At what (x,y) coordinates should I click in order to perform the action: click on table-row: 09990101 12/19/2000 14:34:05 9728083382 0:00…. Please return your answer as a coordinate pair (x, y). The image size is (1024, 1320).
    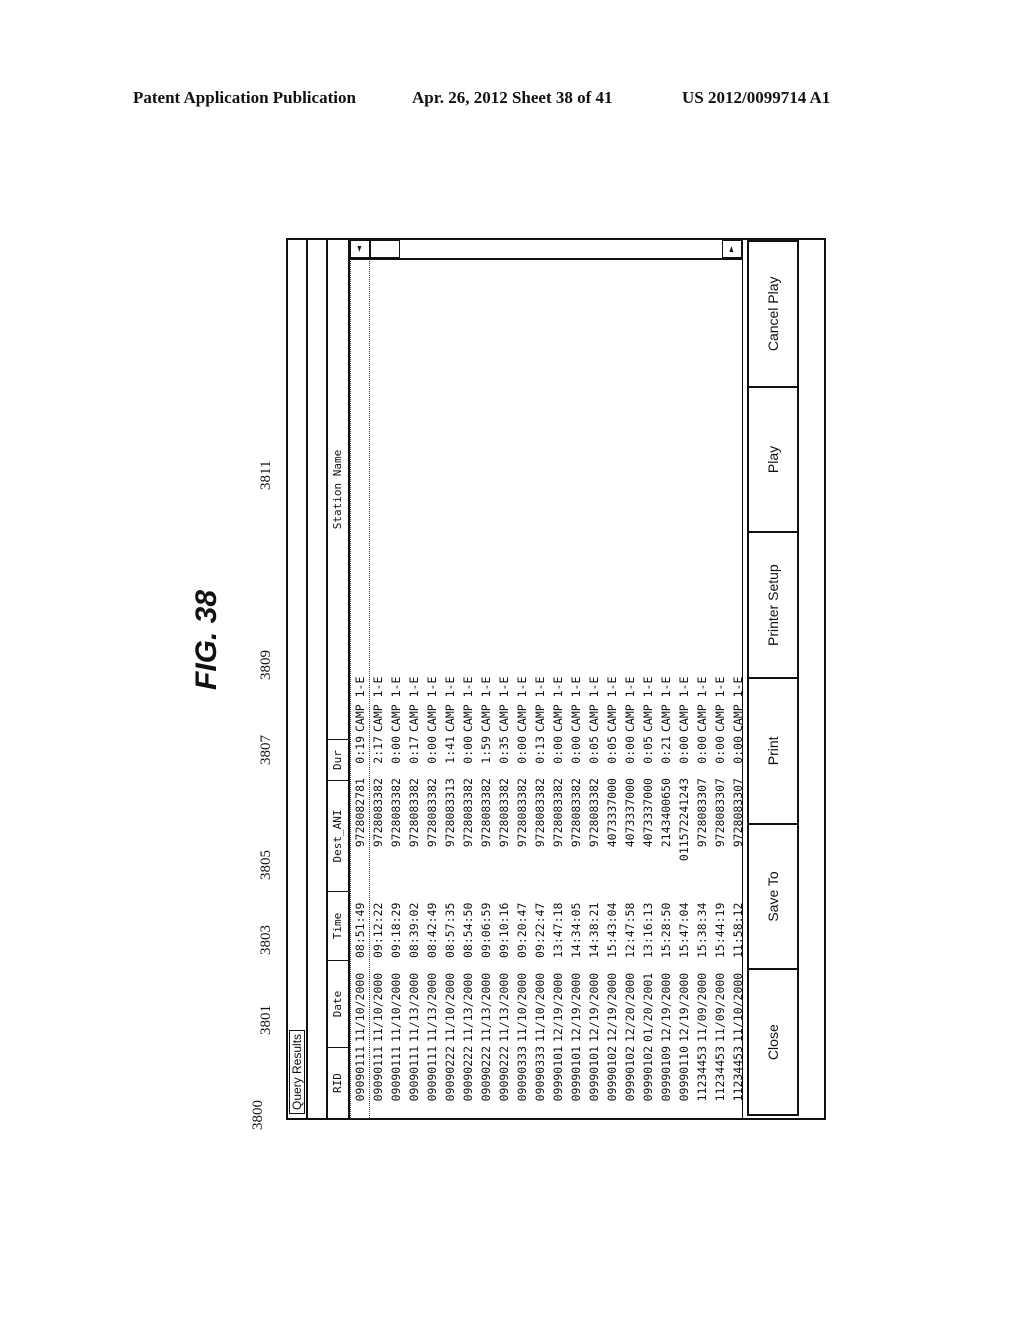
    Looking at the image, I should click on (576, 689).